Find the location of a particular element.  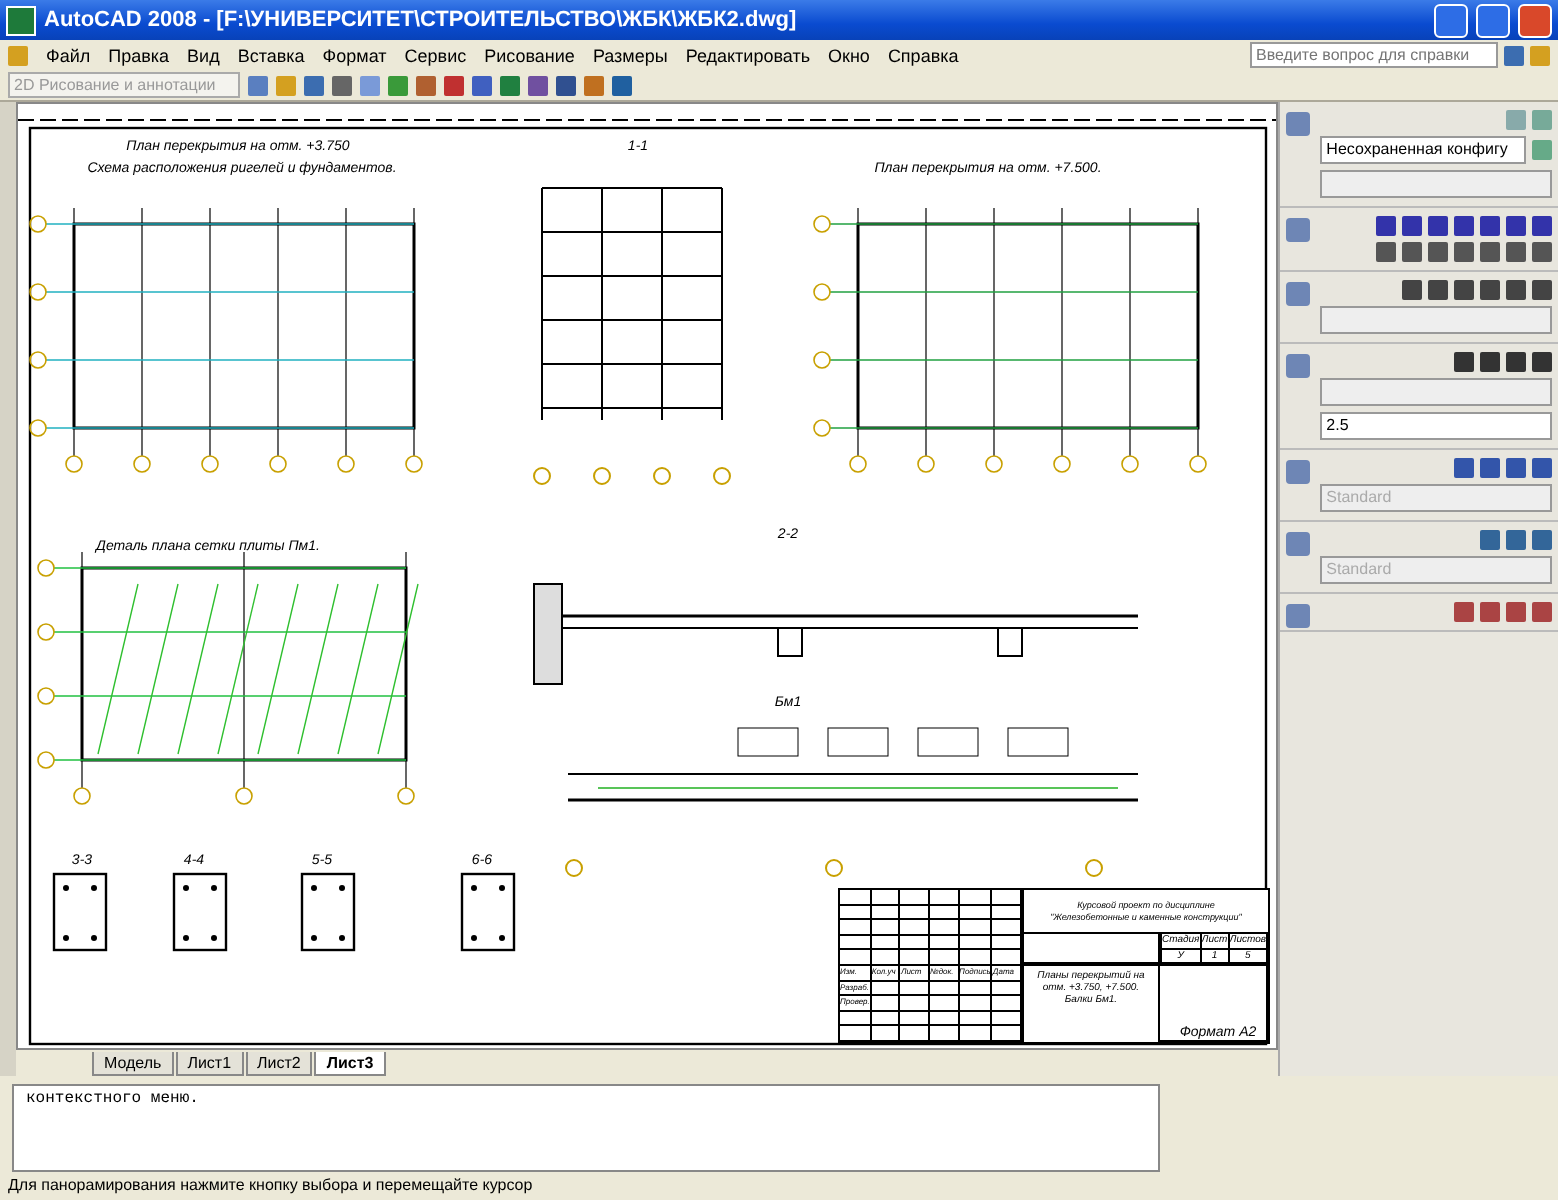

layout-tab: Лист3 is located at coordinates (350, 1064).